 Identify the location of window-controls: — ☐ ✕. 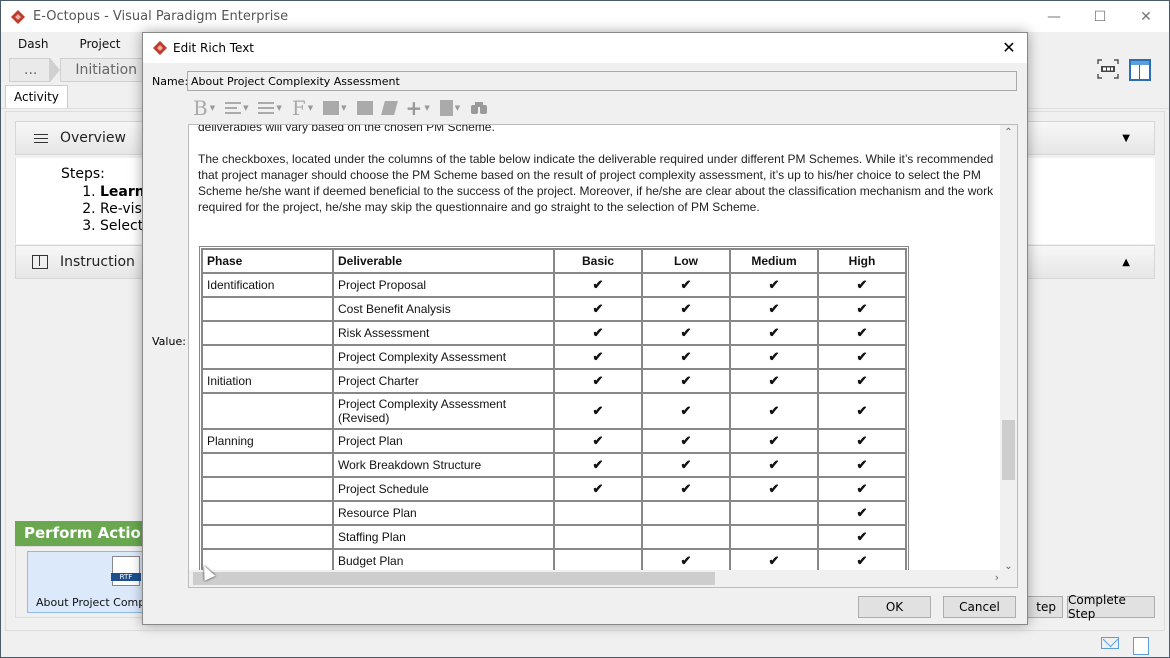
(1100, 16).